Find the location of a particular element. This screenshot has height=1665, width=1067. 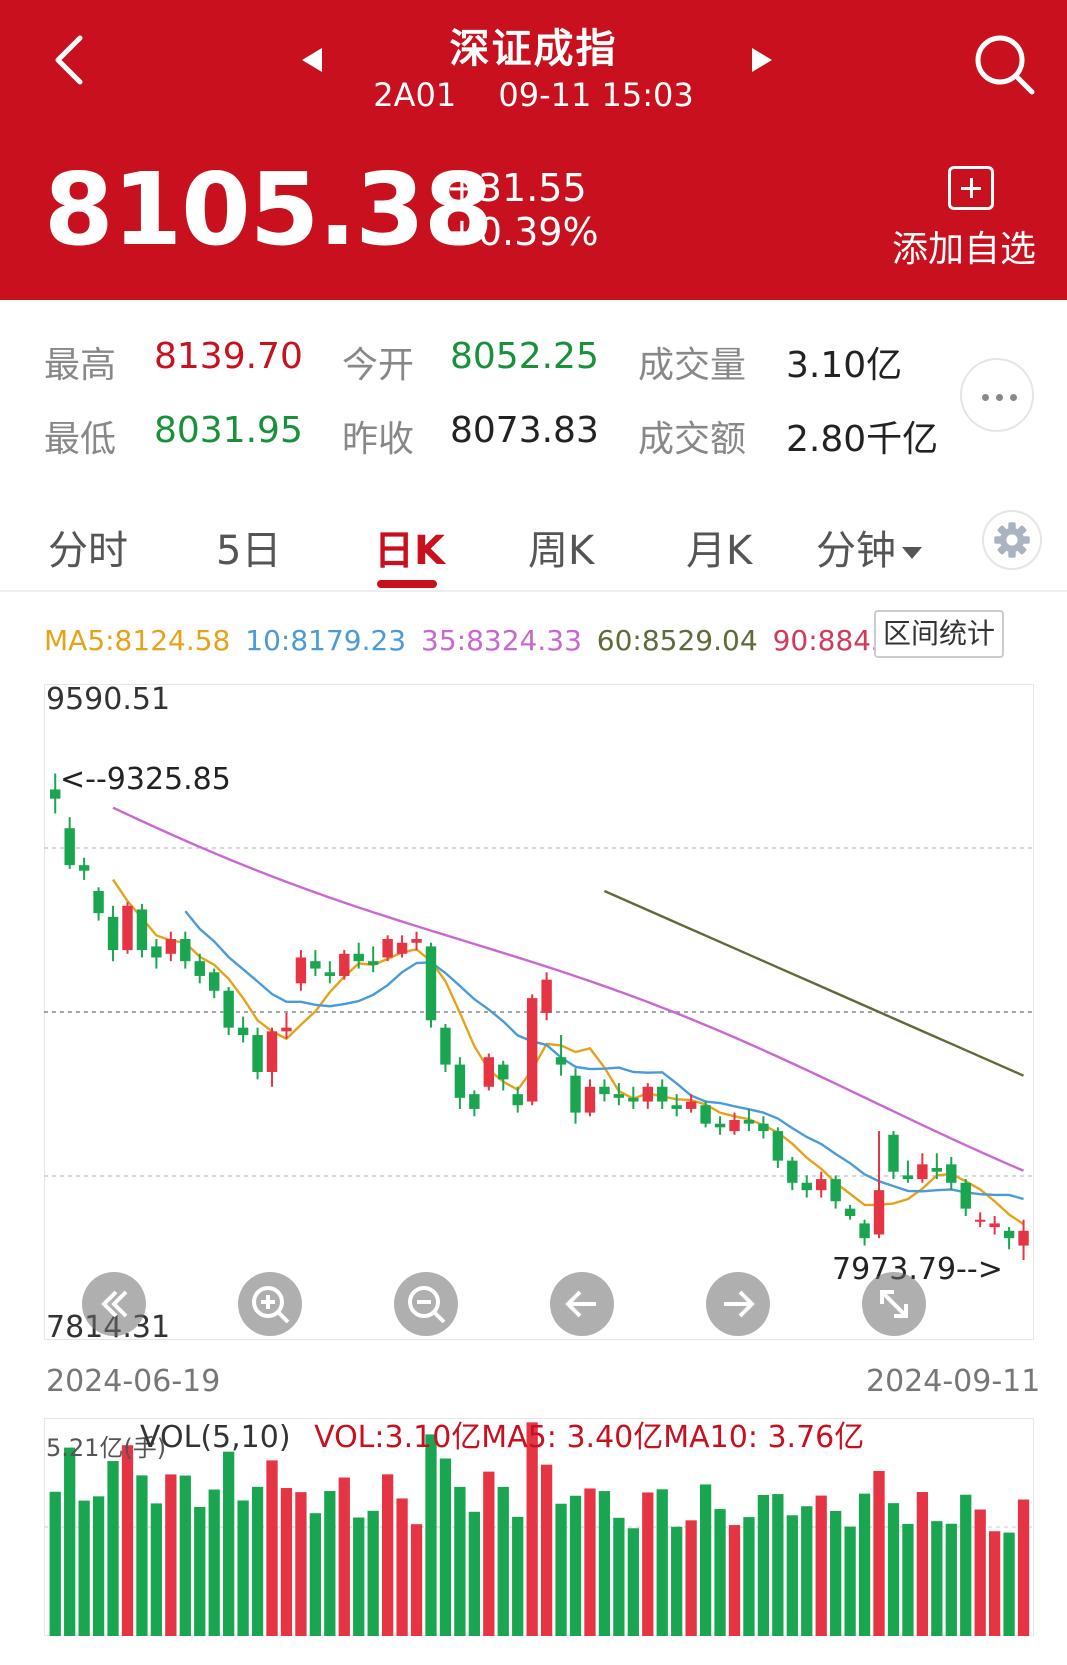

page-title: 深证成指 is located at coordinates (533, 49).